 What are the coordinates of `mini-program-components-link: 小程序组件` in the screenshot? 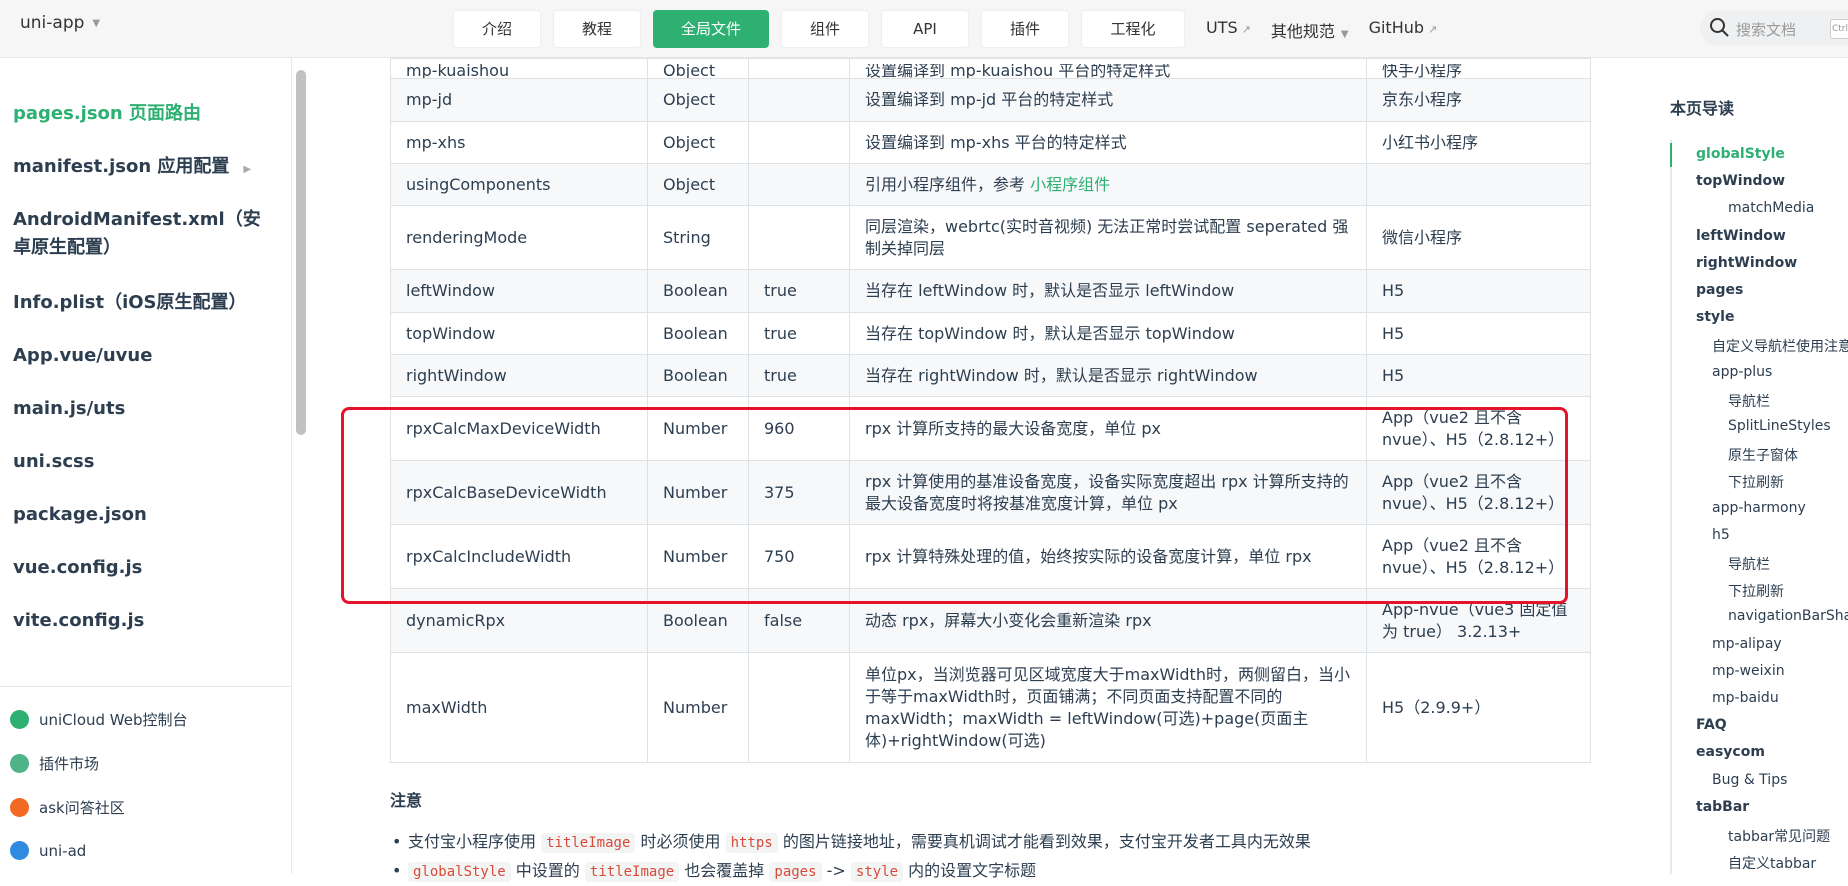 It's located at (1070, 184).